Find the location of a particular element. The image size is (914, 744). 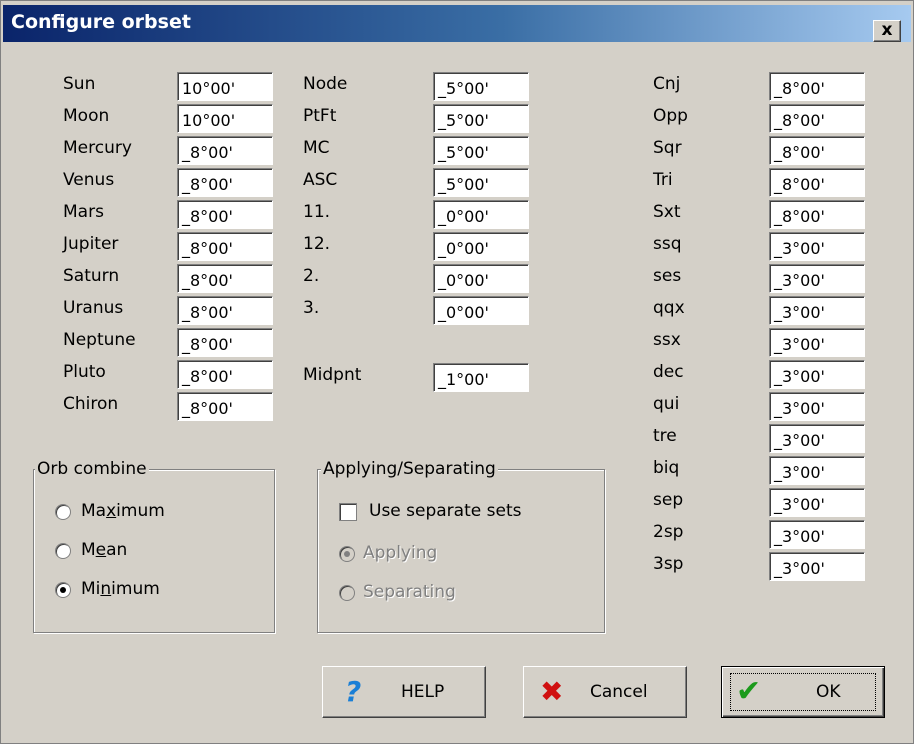

use-separate-sets-label: Use separate sets is located at coordinates (445, 511).